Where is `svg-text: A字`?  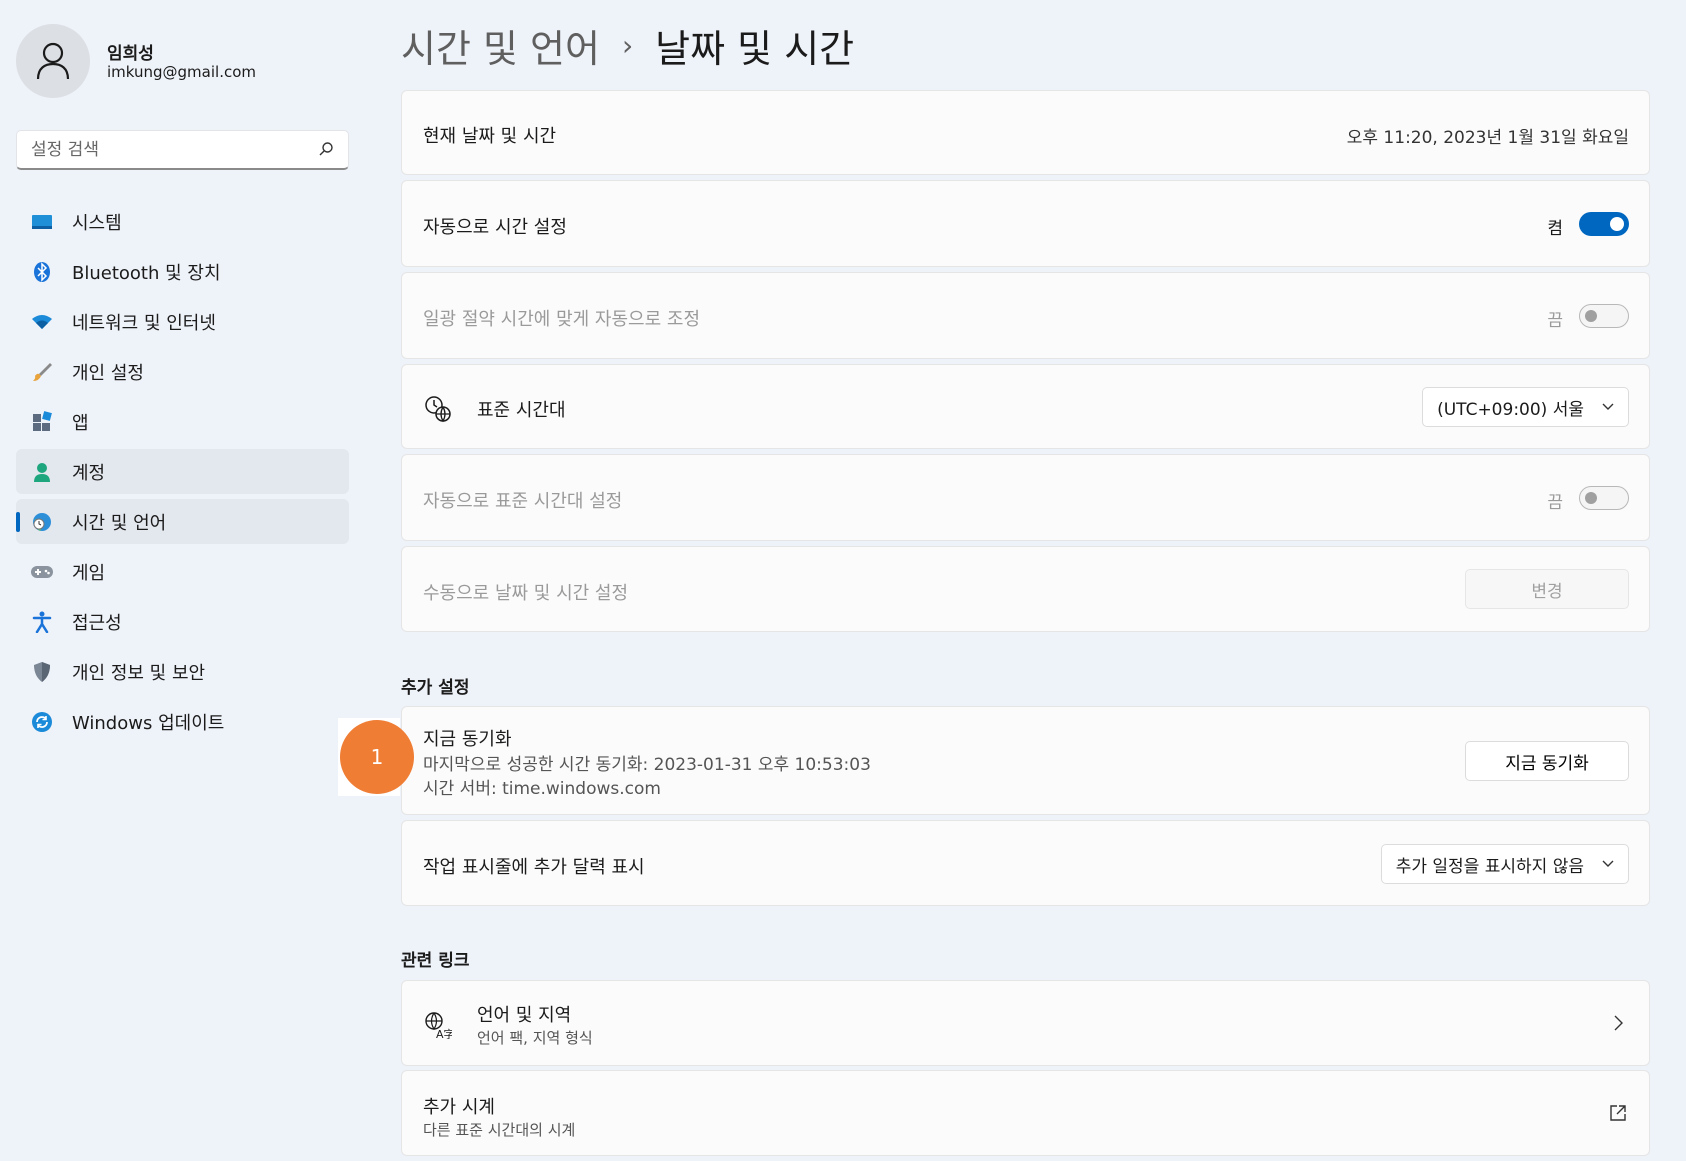 svg-text: A字 is located at coordinates (444, 1033).